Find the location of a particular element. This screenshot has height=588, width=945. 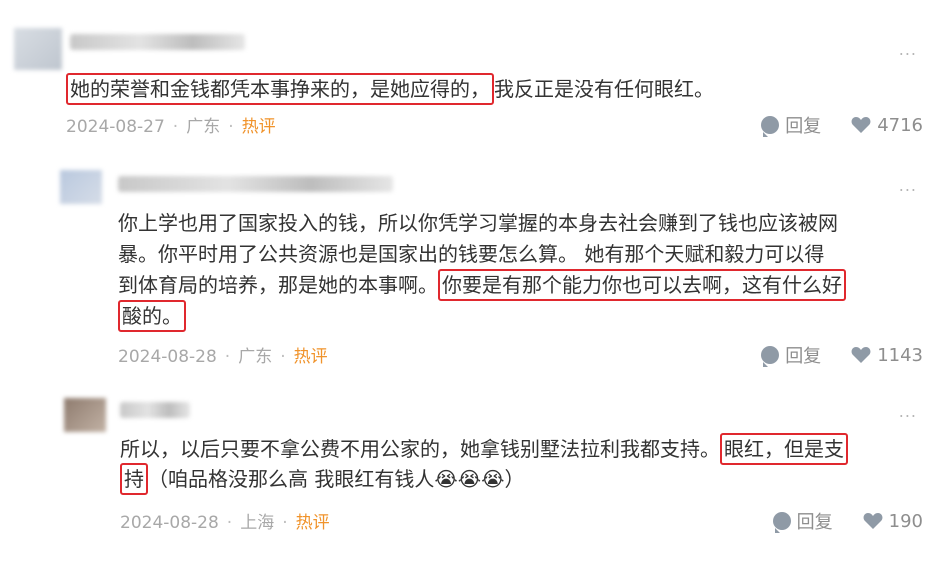

like-count: 190 is located at coordinates (905, 521).